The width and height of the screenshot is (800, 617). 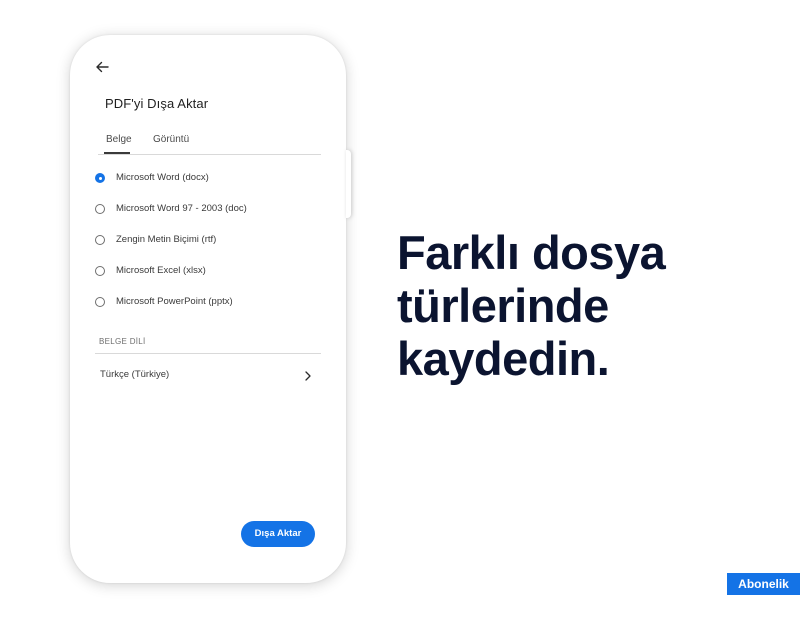 I want to click on format-option-pptx: Microsoft PowerPoint (pptx), so click(x=210, y=303).